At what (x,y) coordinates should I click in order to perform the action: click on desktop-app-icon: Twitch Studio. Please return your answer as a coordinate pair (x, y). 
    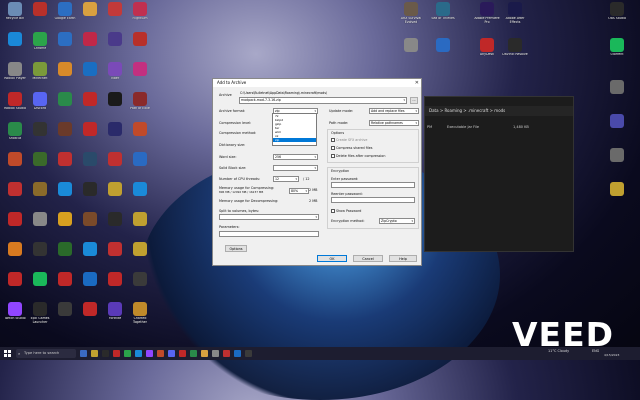
    Looking at the image, I should click on (15, 313).